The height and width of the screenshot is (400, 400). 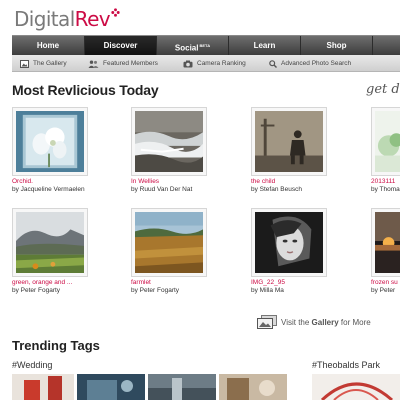 What do you see at coordinates (386, 46) in the screenshot?
I see `nav-bar-filler` at bounding box center [386, 46].